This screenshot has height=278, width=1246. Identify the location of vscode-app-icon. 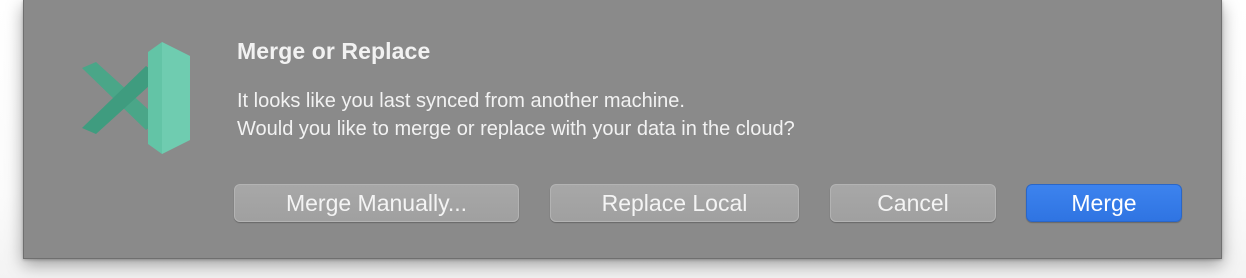
(137, 99).